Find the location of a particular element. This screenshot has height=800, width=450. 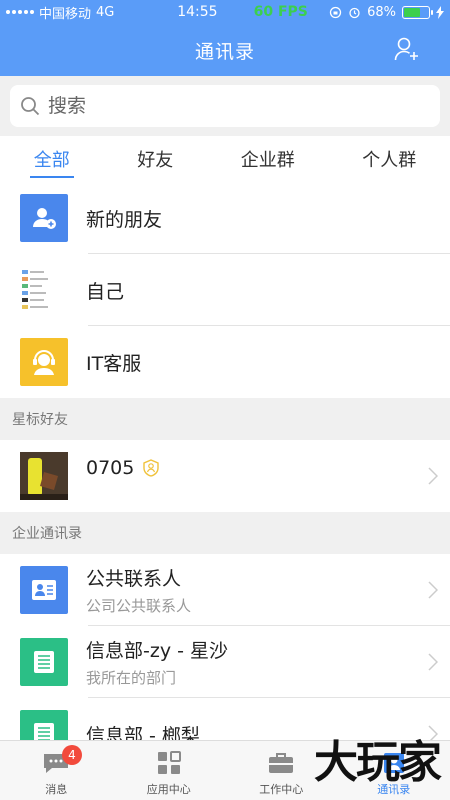

tab-label: 消息 is located at coordinates (56, 789).